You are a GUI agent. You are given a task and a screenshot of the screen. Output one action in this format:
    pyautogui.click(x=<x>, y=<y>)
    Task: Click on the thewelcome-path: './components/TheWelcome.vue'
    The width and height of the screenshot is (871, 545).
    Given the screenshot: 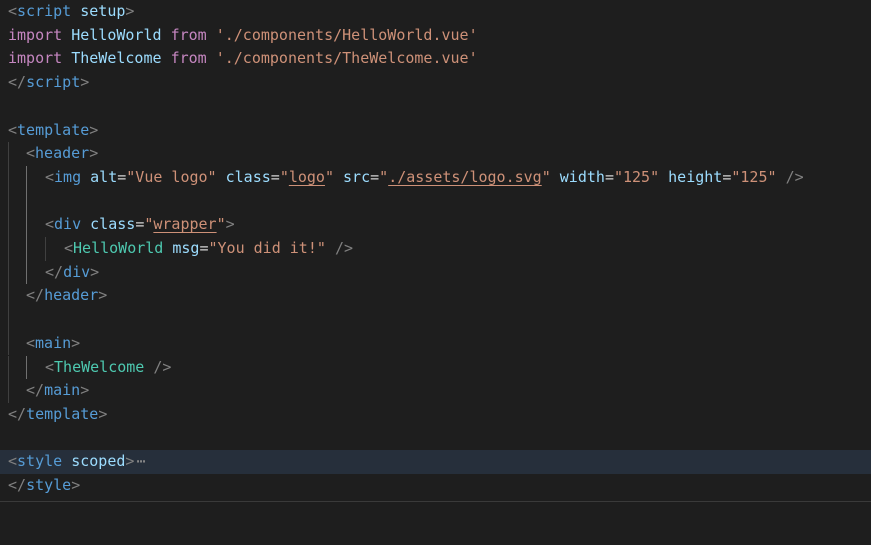 What is the action you would take?
    pyautogui.click(x=346, y=58)
    